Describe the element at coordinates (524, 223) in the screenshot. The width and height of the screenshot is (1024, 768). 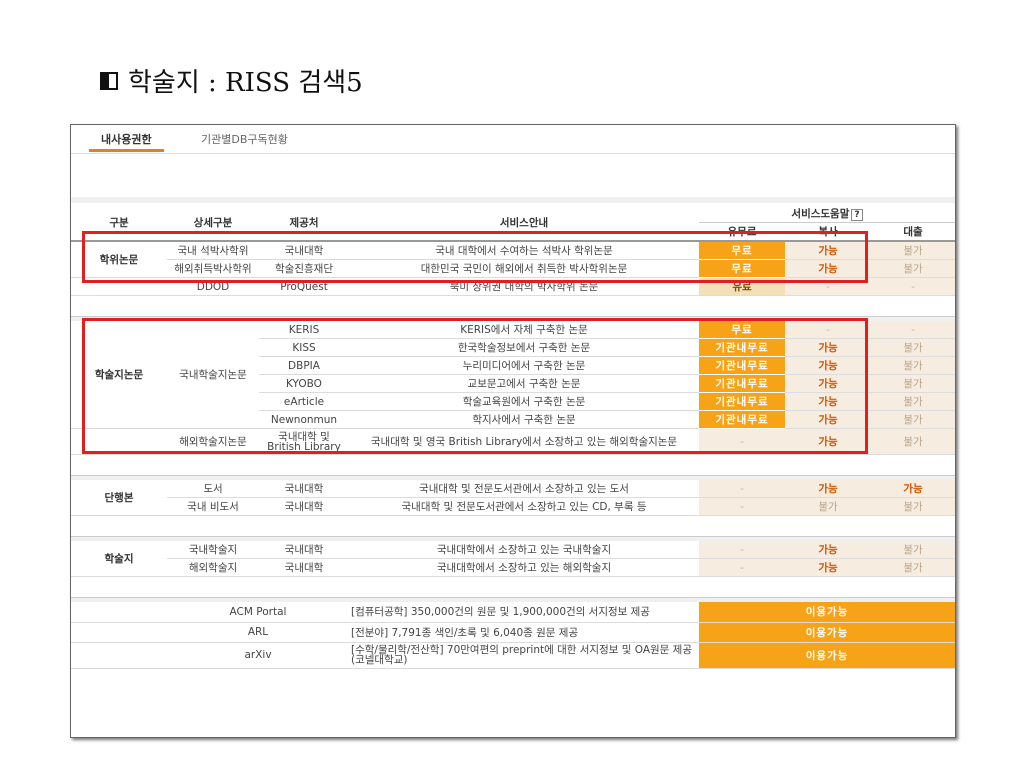
I see `header-service: 서비스안내` at that location.